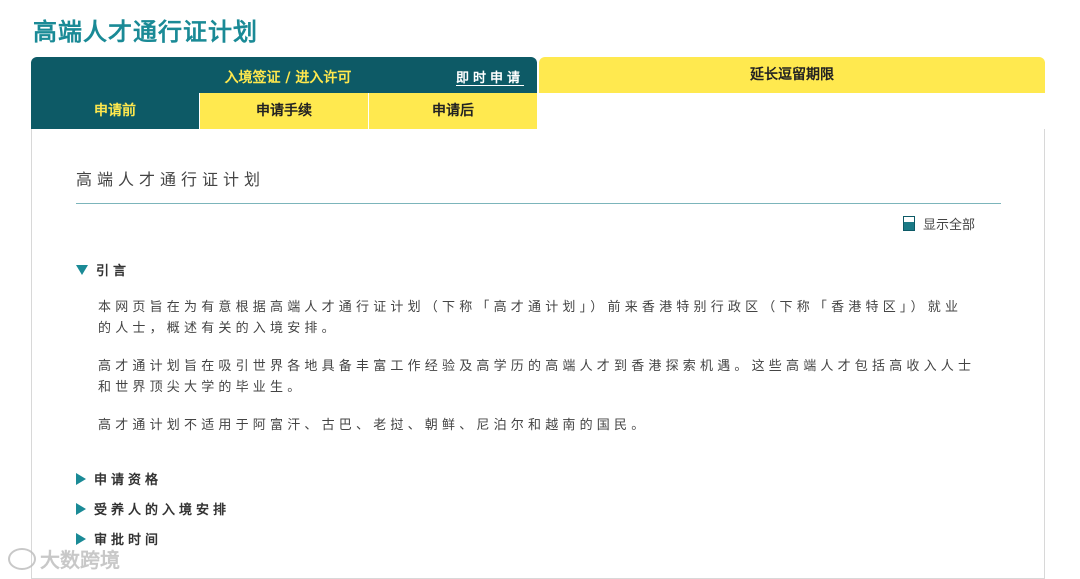 This screenshot has width=1080, height=579. Describe the element at coordinates (22, 558) in the screenshot. I see `watermark-logo-icon` at that location.